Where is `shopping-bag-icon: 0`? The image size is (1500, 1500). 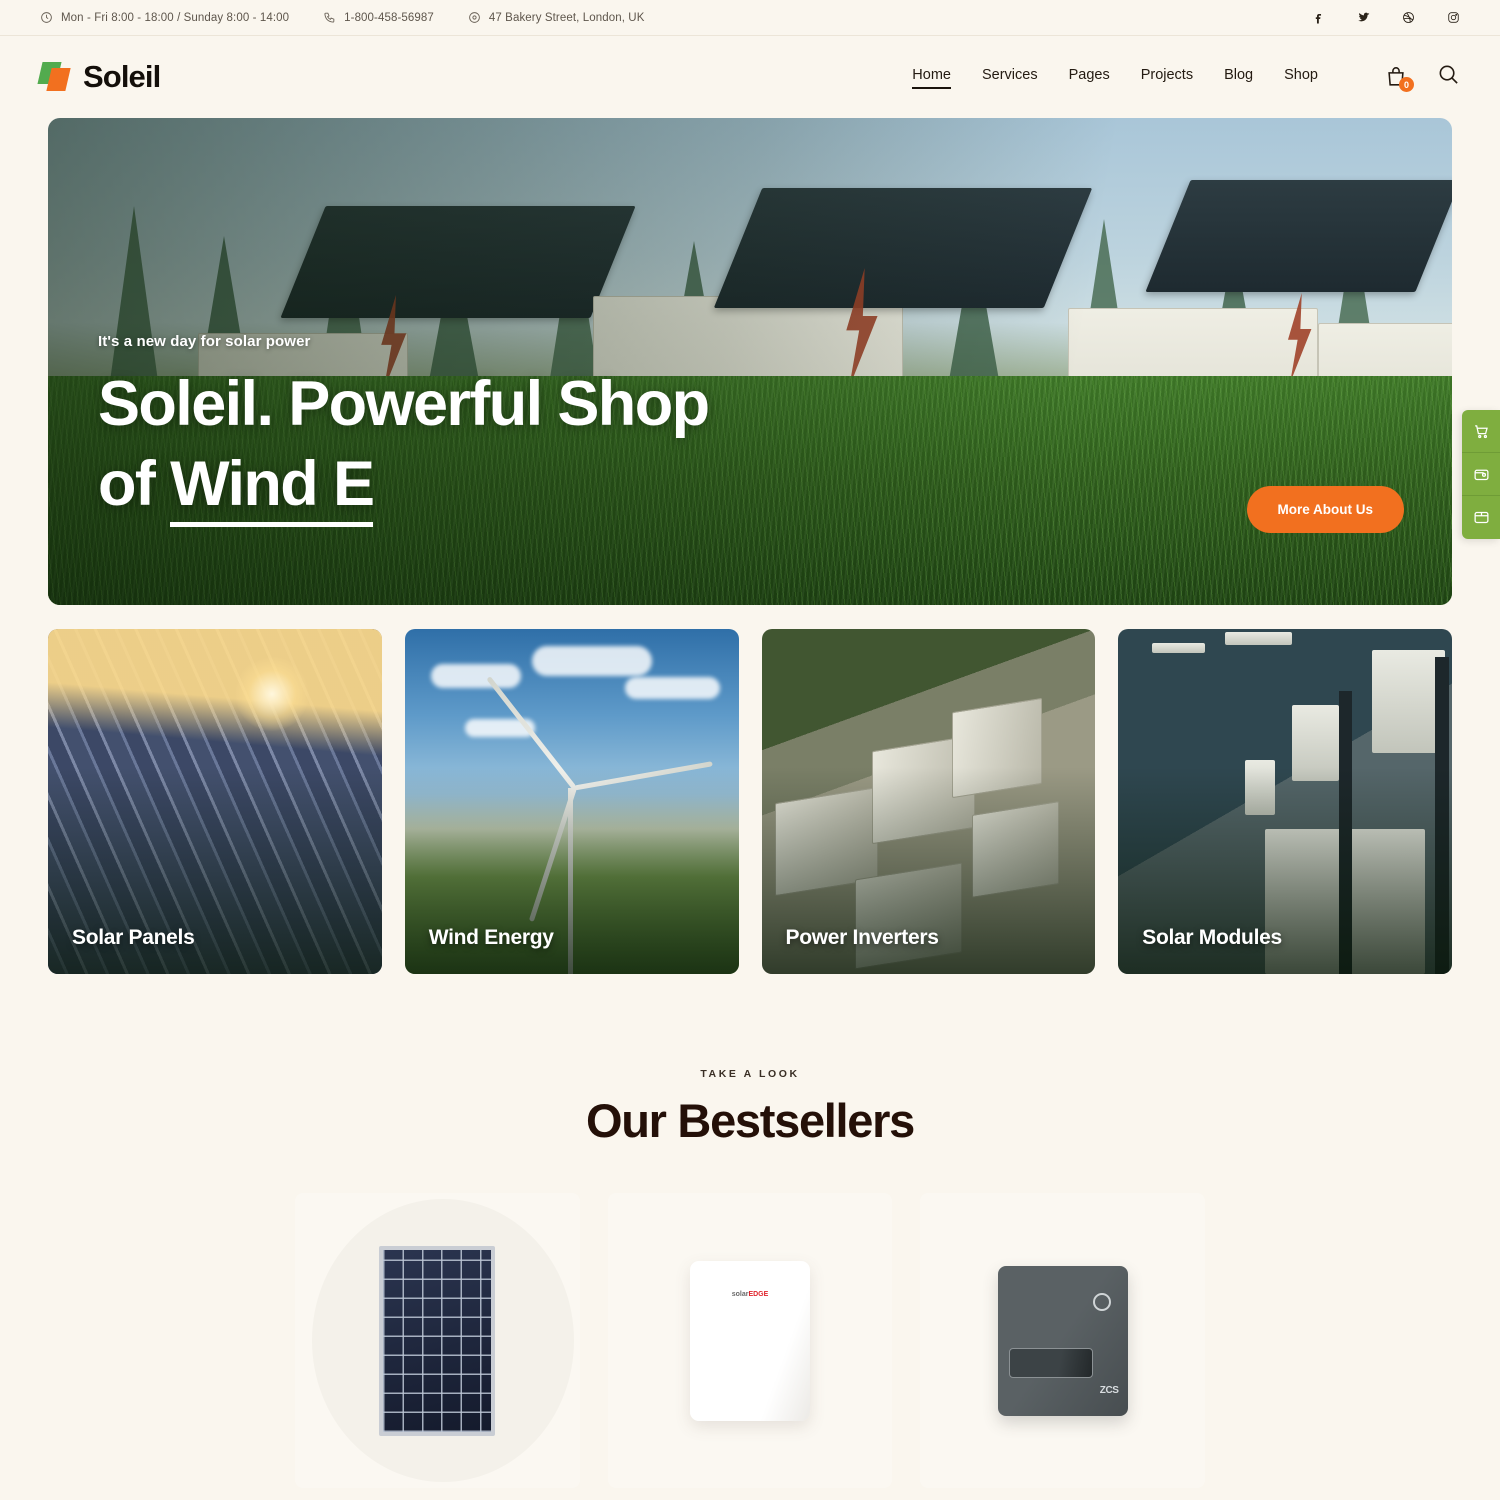 shopping-bag-icon: 0 is located at coordinates (1399, 78).